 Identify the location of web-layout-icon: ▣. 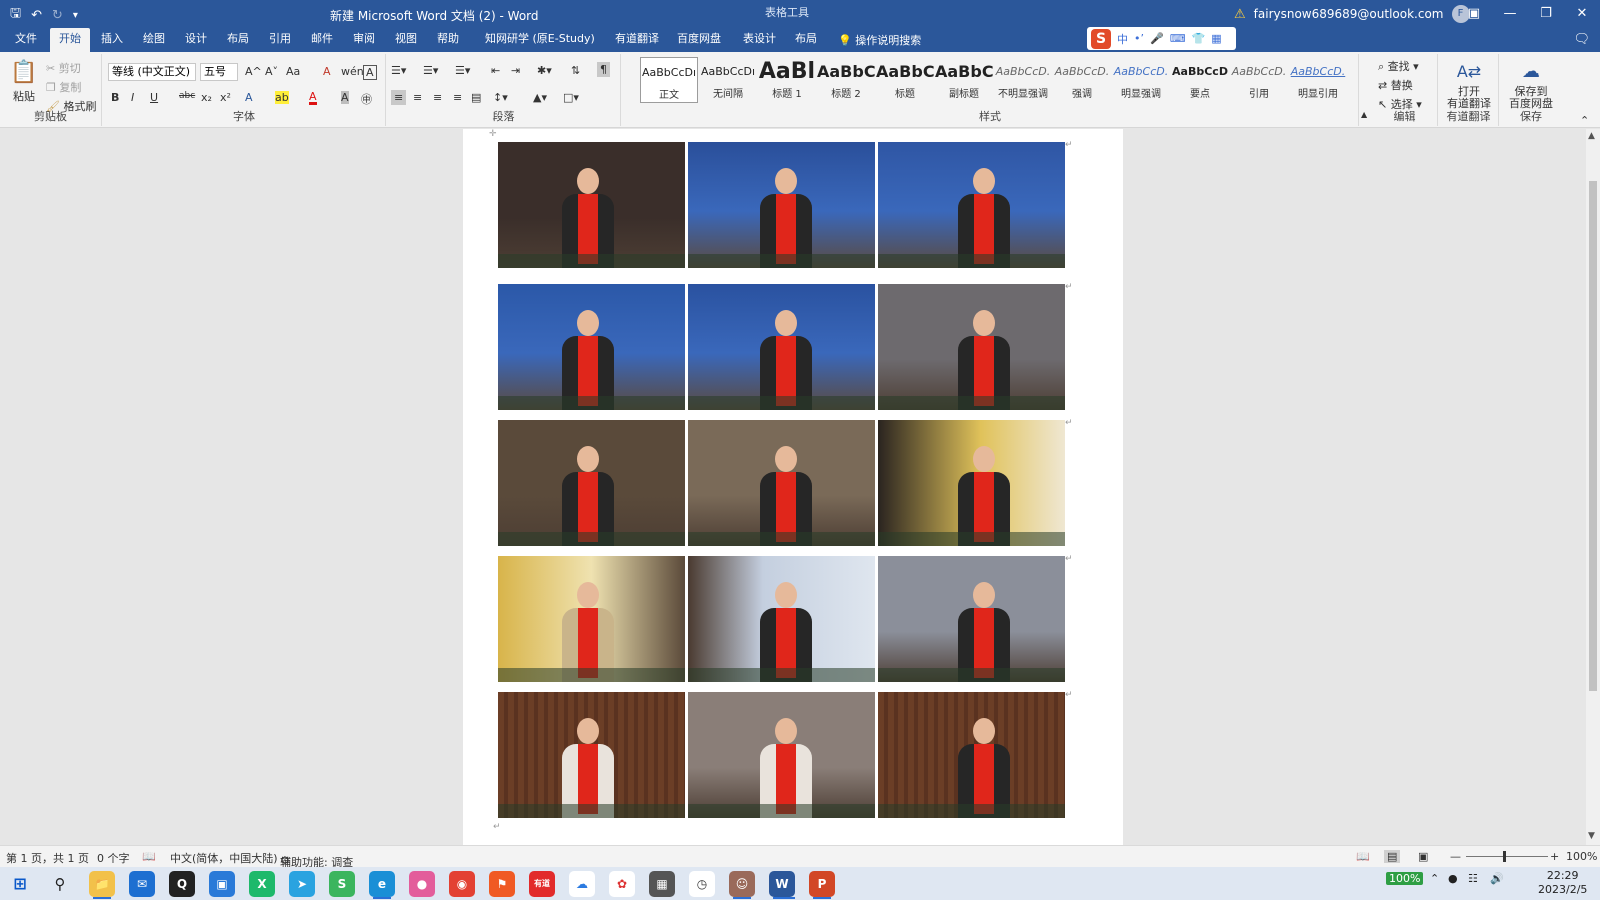
(1423, 856).